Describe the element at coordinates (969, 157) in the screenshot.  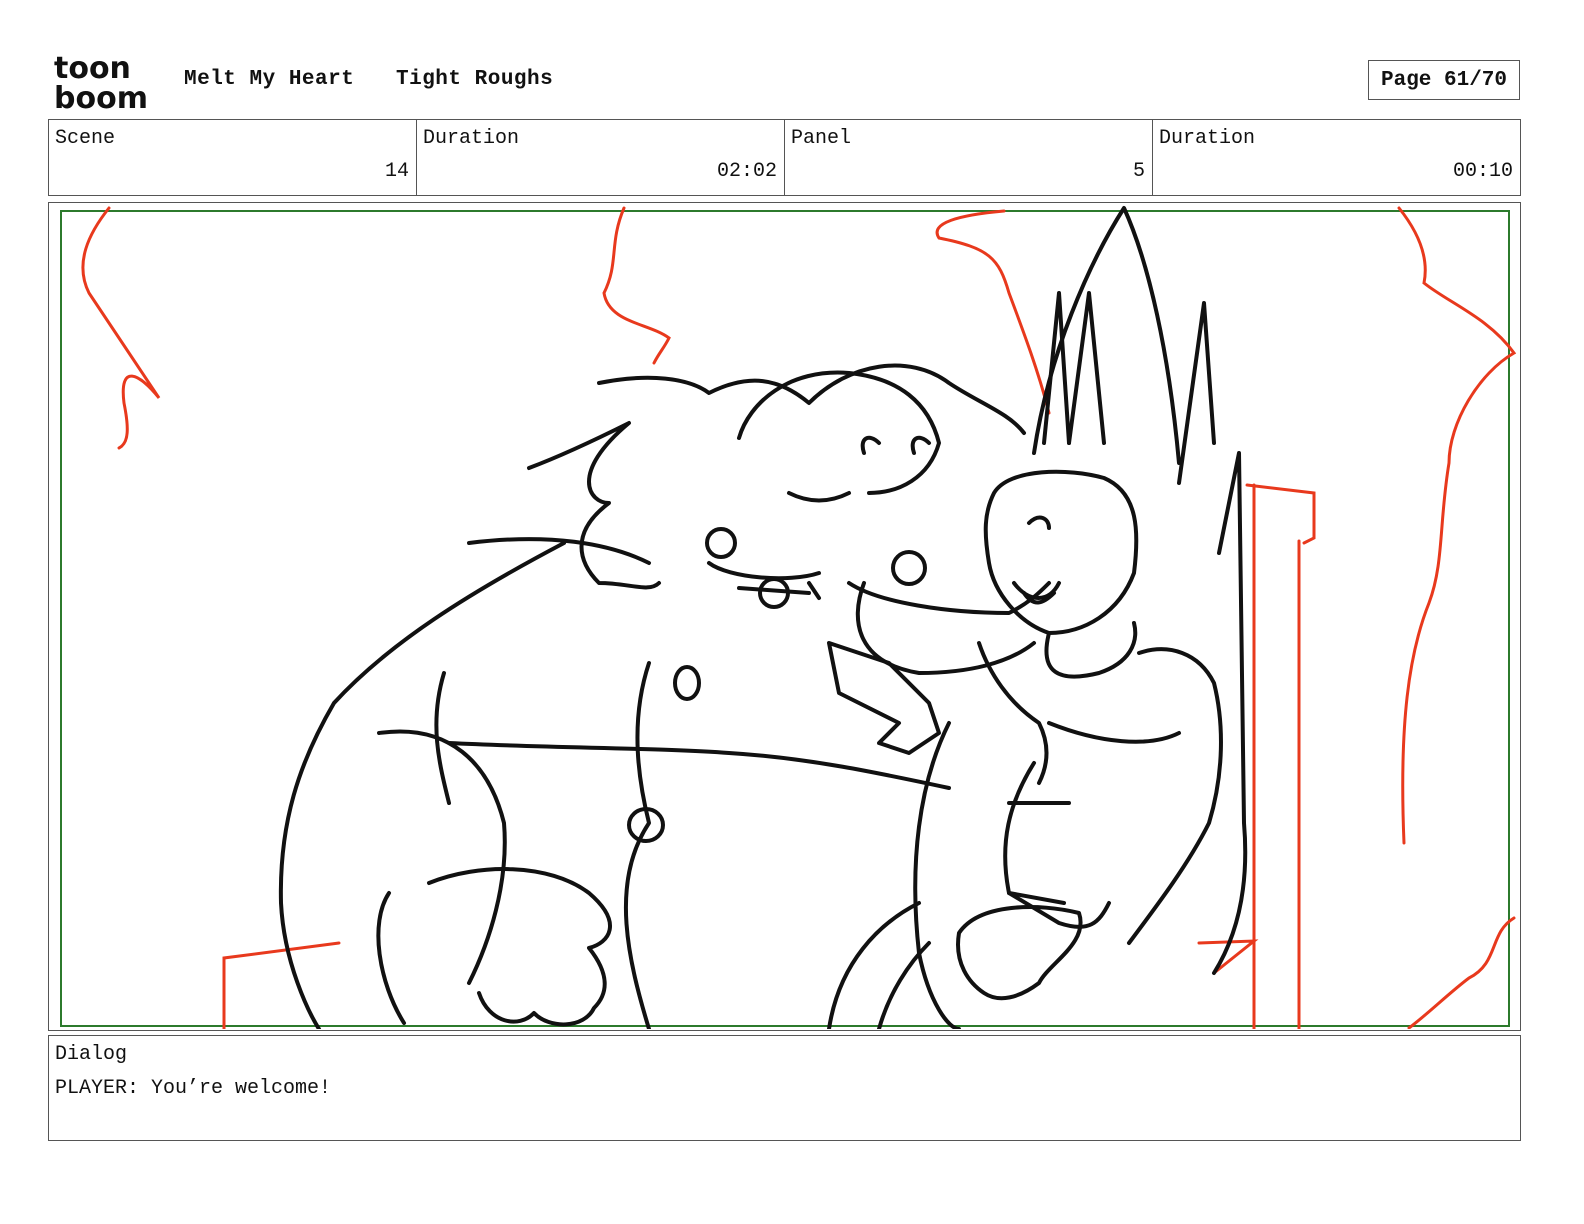
I see `panel-cell: Panel 5` at that location.